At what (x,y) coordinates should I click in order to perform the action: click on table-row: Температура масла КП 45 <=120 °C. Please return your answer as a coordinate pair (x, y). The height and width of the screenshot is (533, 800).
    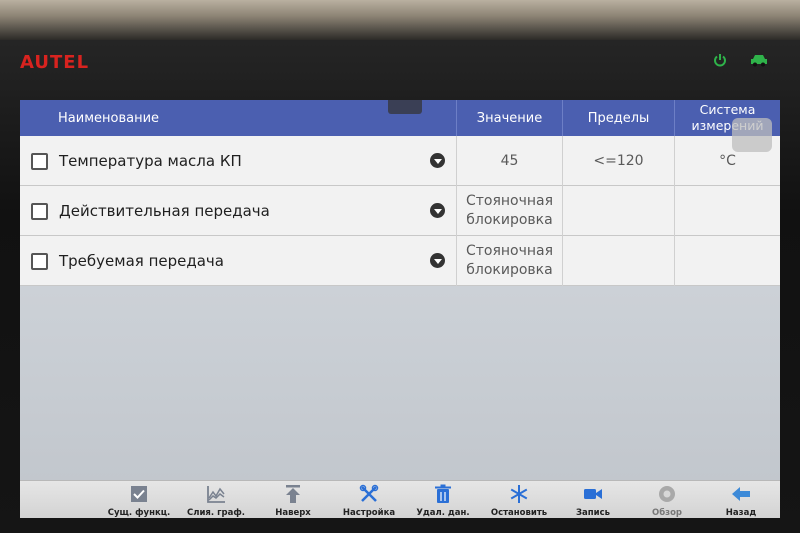
    Looking at the image, I should click on (400, 161).